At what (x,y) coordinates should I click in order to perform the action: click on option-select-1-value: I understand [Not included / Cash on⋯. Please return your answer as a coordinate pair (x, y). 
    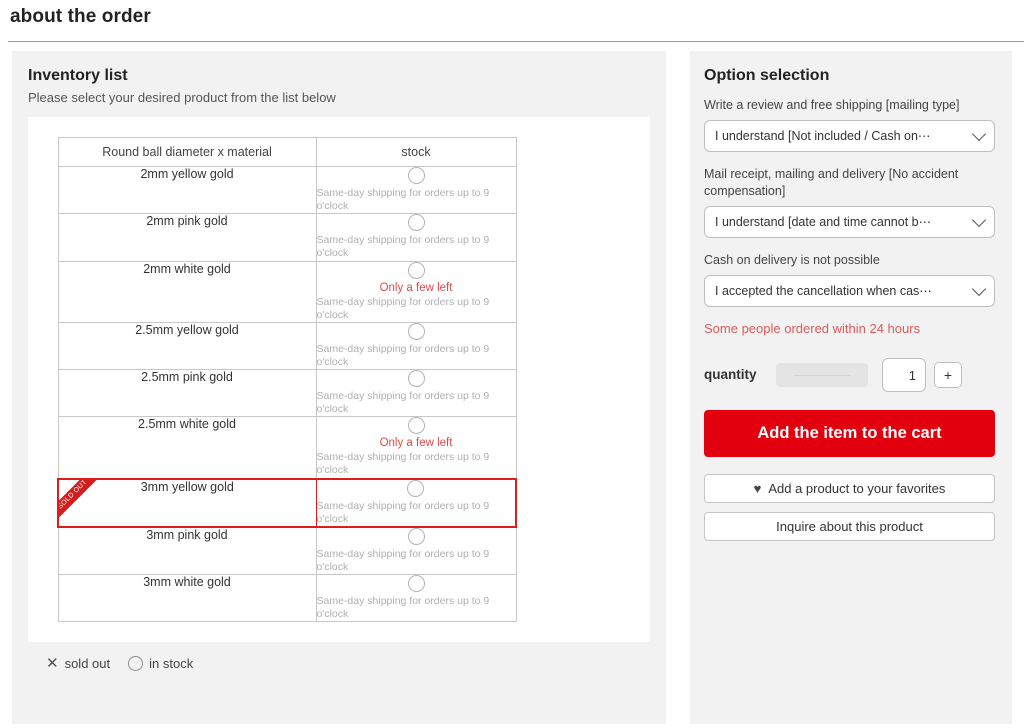
    Looking at the image, I should click on (823, 136).